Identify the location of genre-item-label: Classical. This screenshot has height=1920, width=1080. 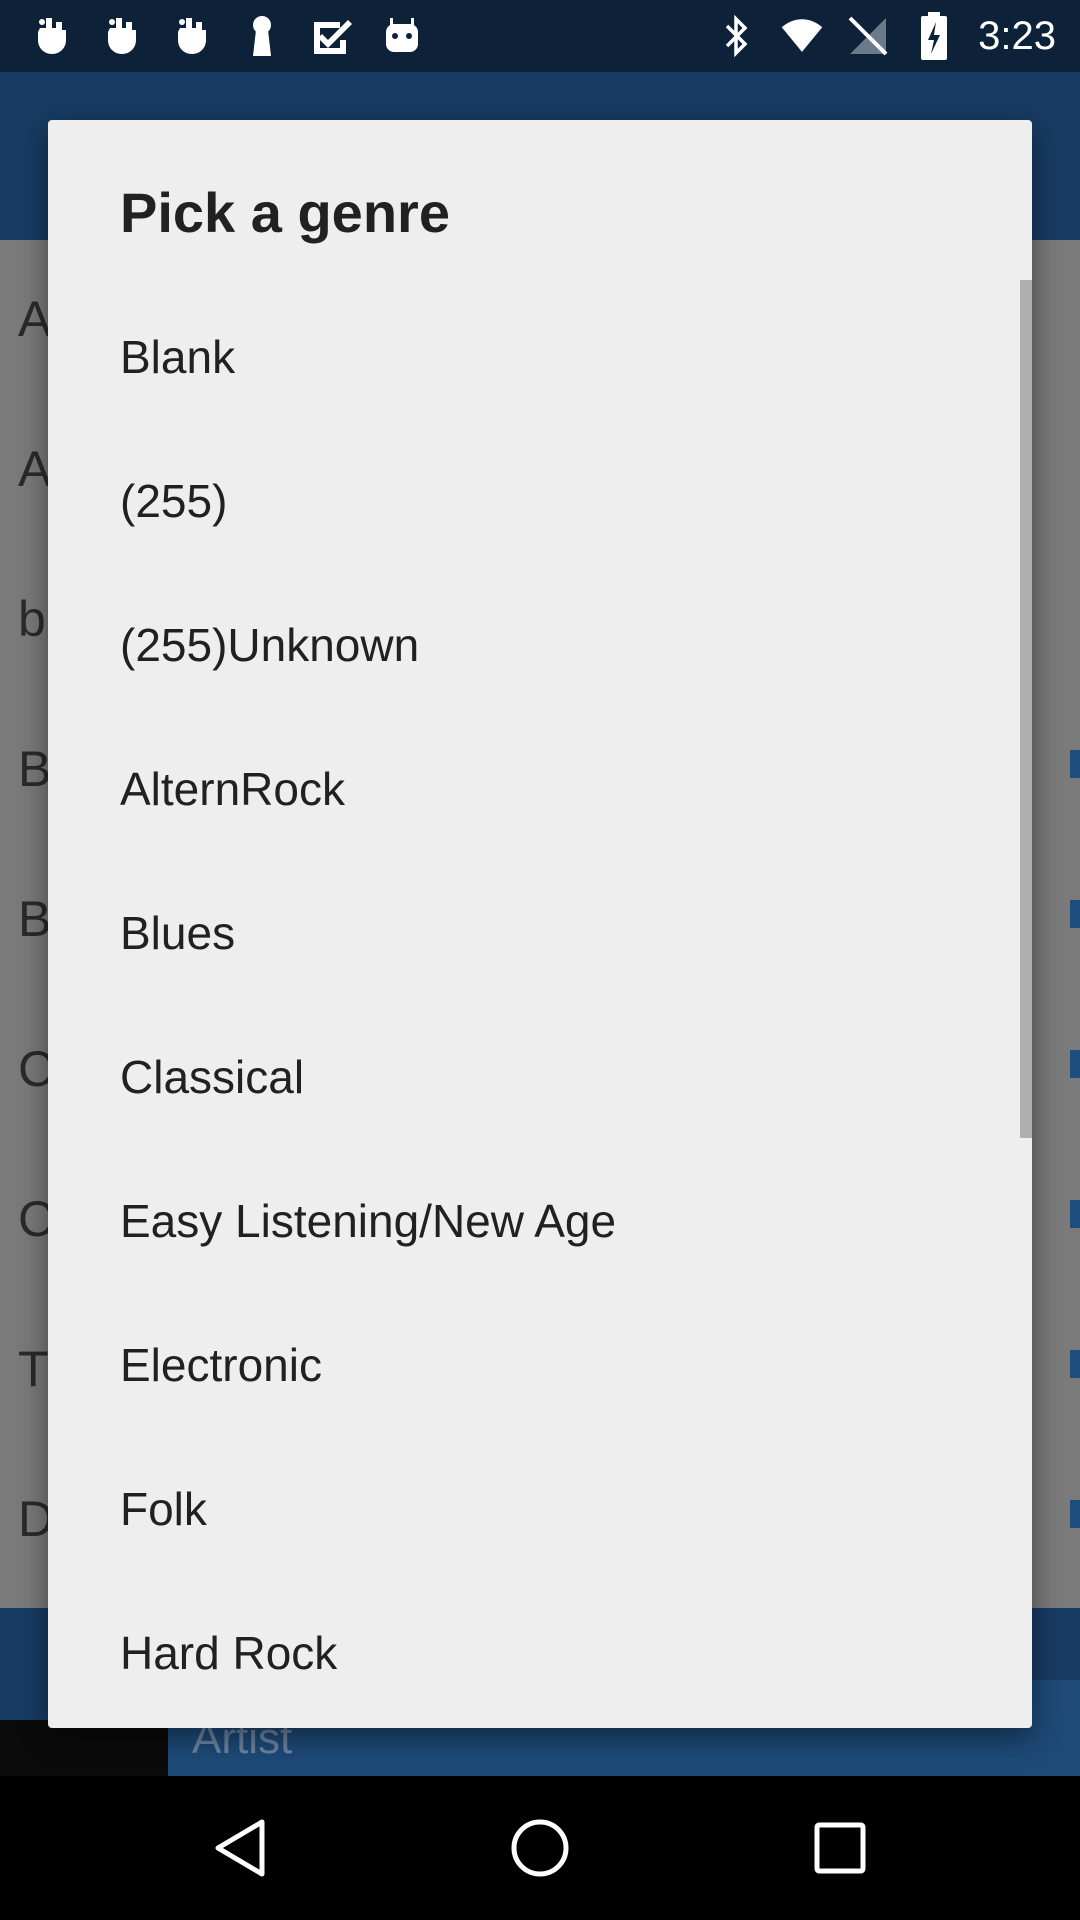
(212, 1077).